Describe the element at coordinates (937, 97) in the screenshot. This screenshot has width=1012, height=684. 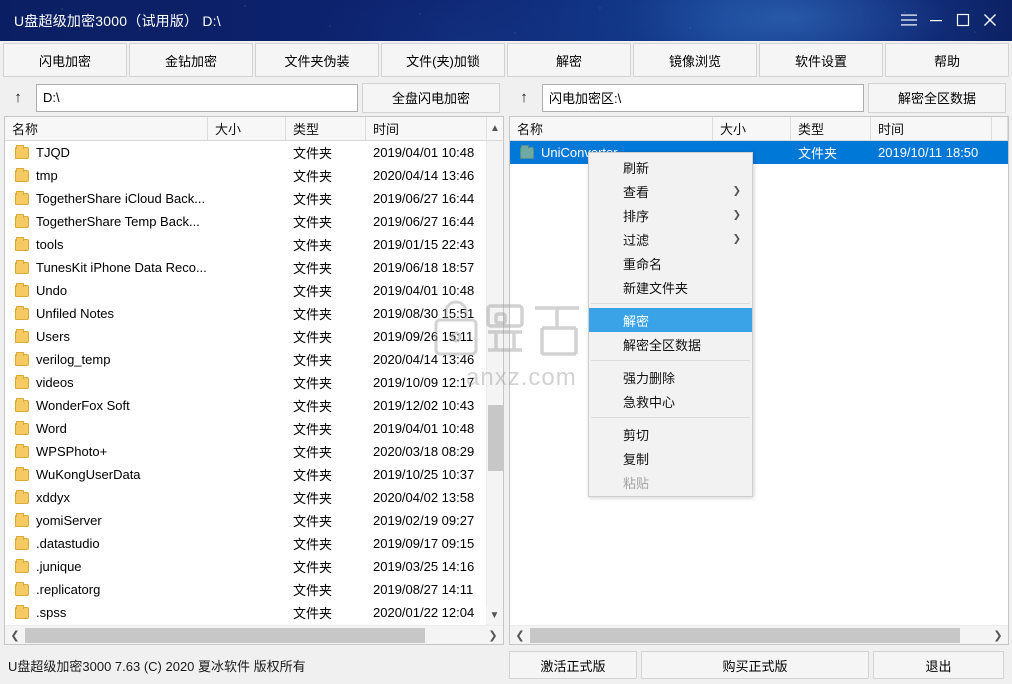
I see `decrypt-whole-zone-button: 解密全区数据` at that location.